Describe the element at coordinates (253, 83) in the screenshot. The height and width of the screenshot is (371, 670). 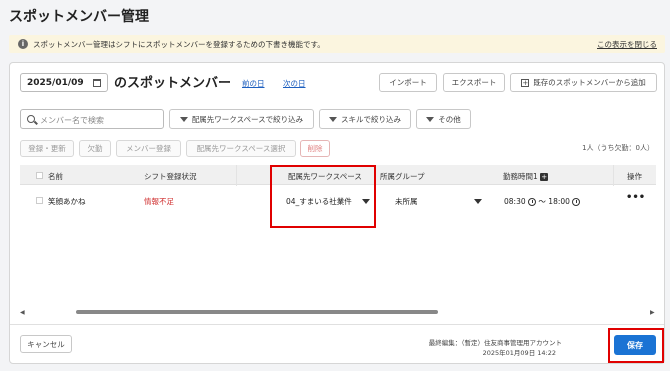
I see `prev-day-link: 前の日` at that location.